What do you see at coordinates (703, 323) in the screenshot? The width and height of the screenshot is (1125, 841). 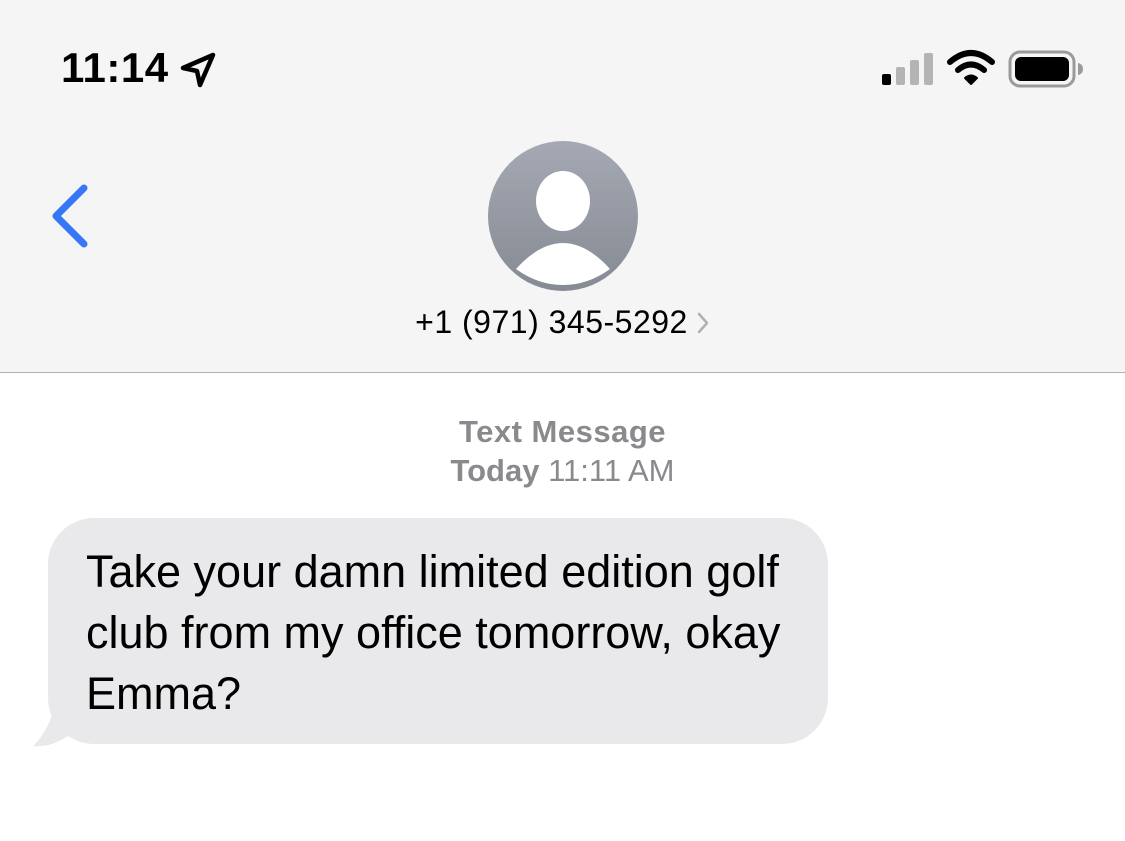 I see `chevron-right-icon` at bounding box center [703, 323].